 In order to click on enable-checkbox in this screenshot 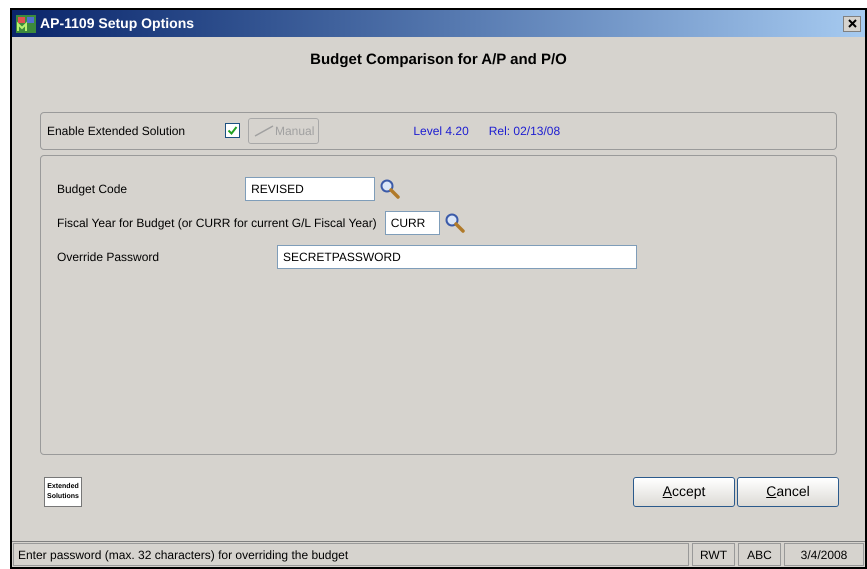, I will do `click(232, 130)`.